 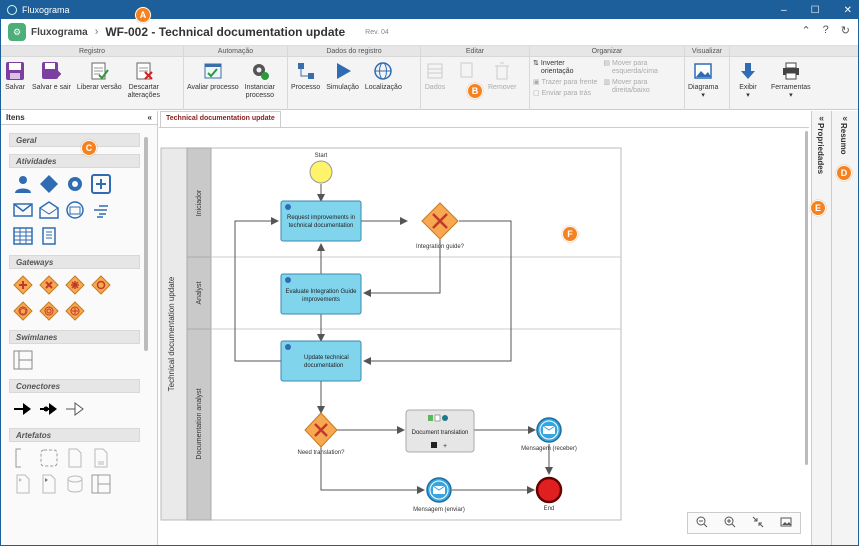 What do you see at coordinates (377, 32) in the screenshot?
I see `revision-label: Rev. 04` at bounding box center [377, 32].